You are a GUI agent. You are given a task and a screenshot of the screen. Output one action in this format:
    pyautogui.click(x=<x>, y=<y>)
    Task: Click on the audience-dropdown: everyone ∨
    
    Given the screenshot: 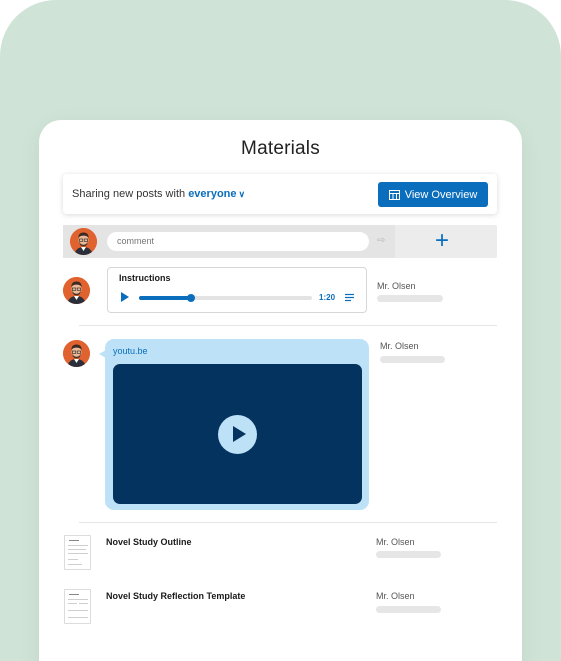 What is the action you would take?
    pyautogui.click(x=216, y=194)
    